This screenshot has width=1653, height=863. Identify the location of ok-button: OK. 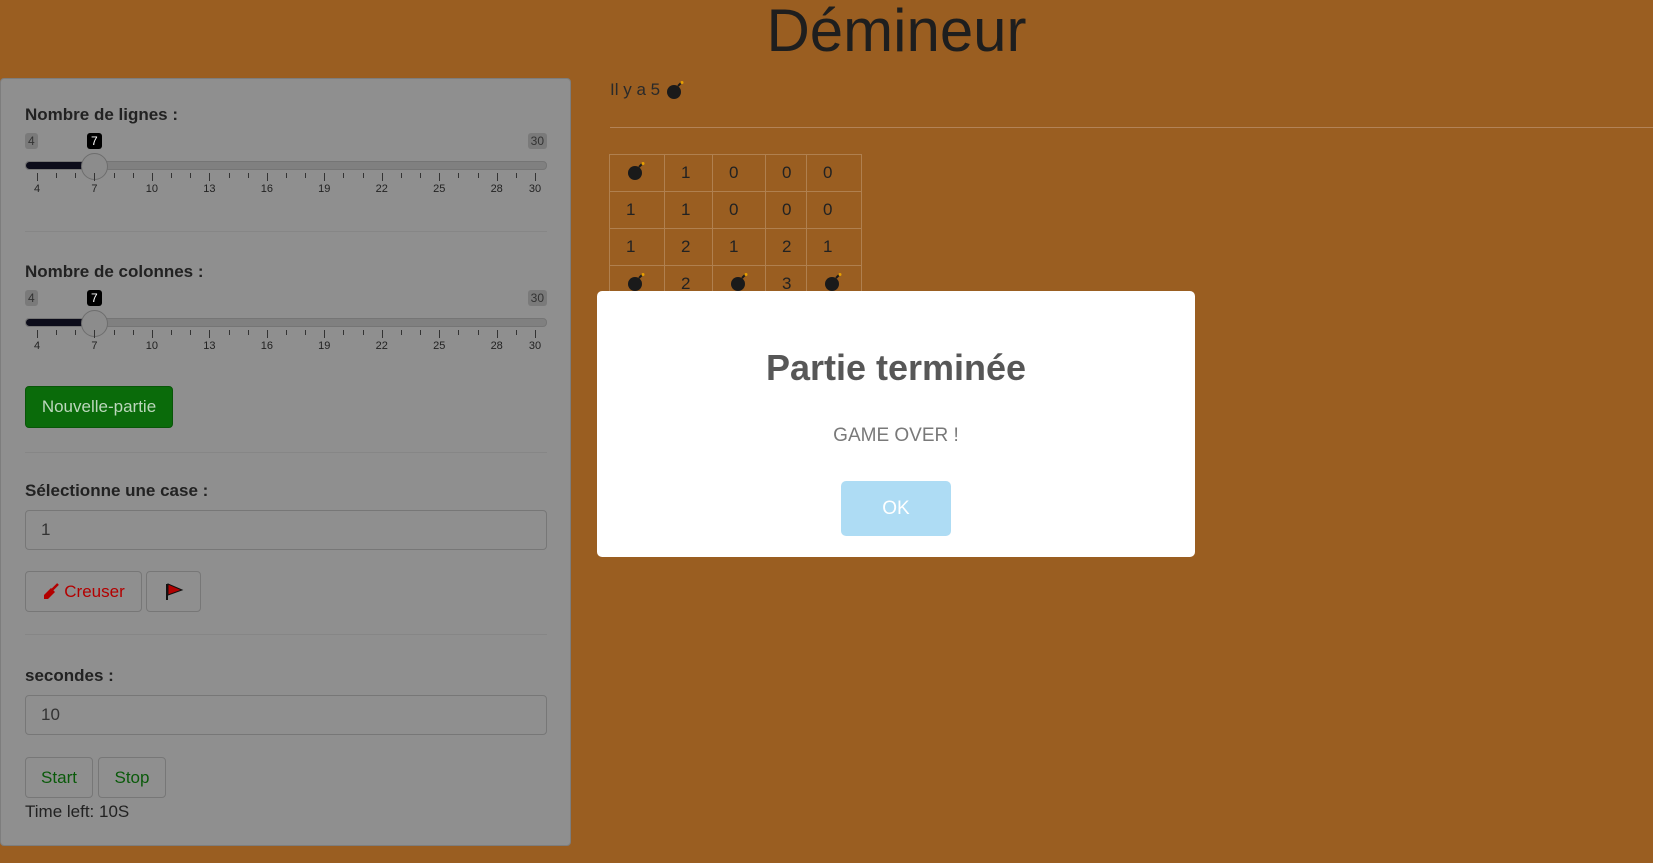
(896, 508).